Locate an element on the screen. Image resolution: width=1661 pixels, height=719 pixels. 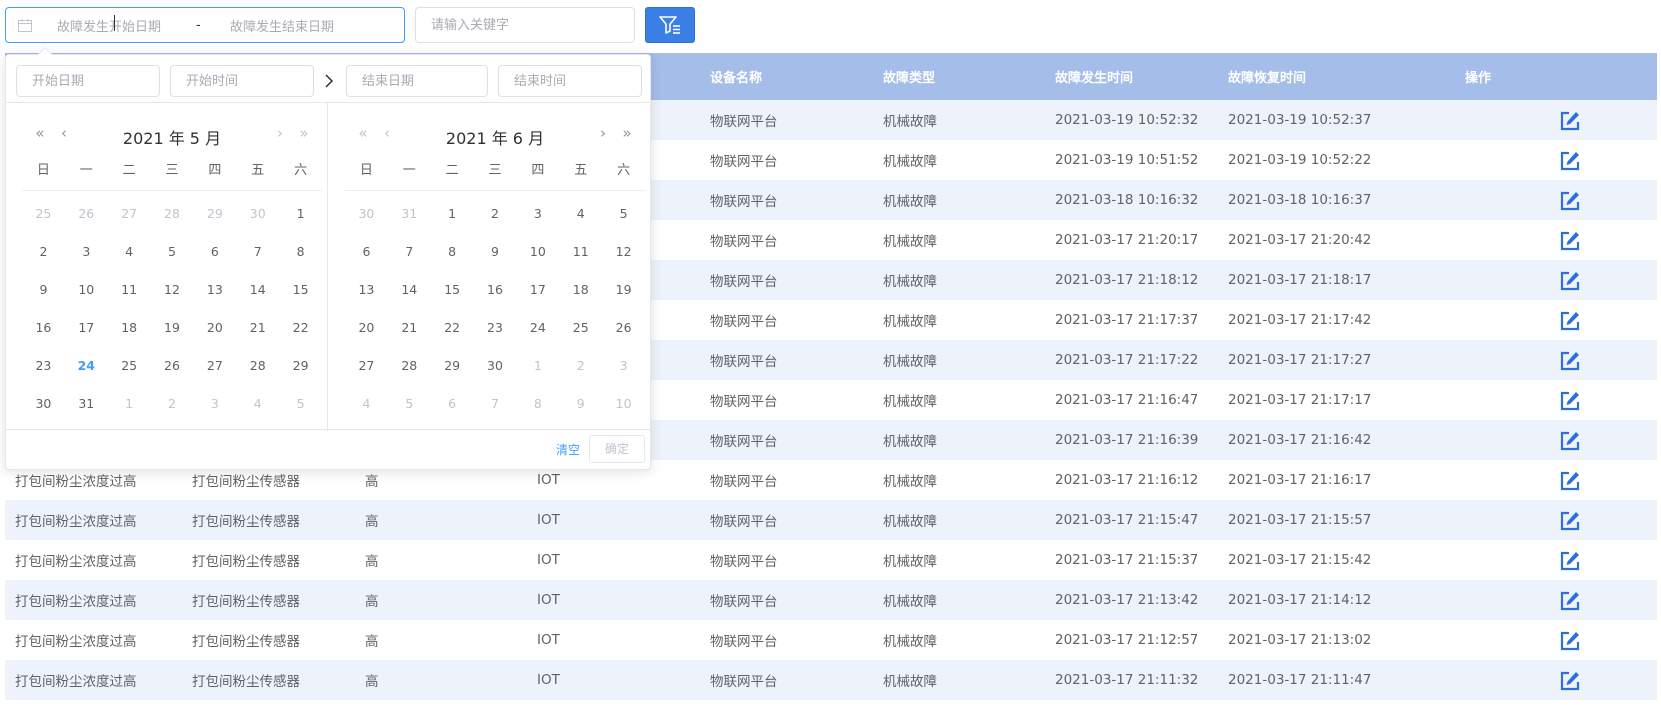
today-cell: 24 is located at coordinates (86, 366).